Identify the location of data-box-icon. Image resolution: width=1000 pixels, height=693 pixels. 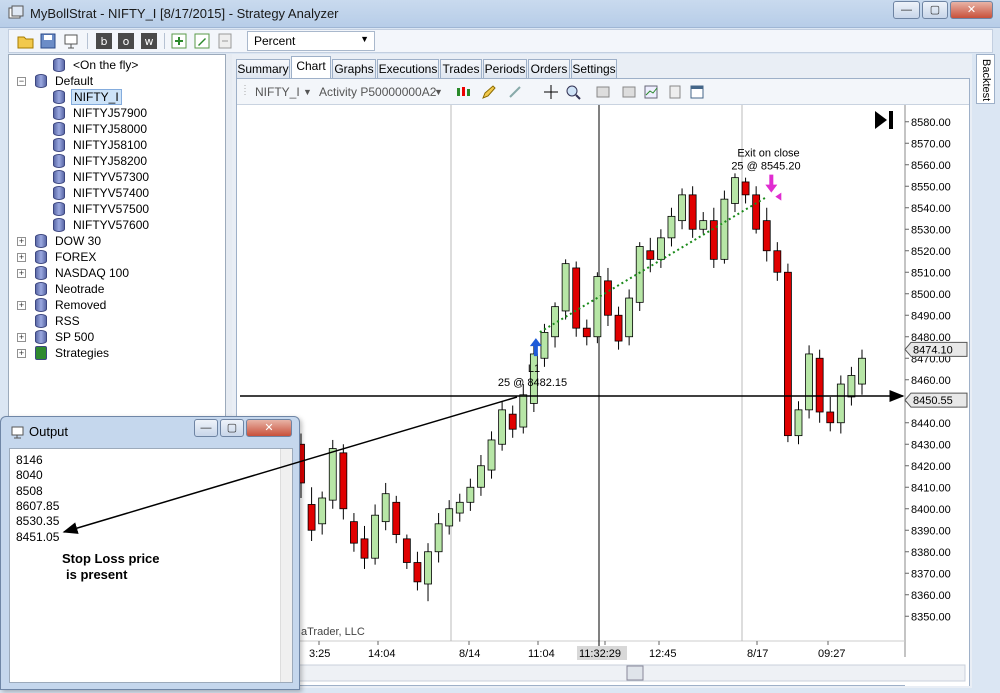
(651, 92).